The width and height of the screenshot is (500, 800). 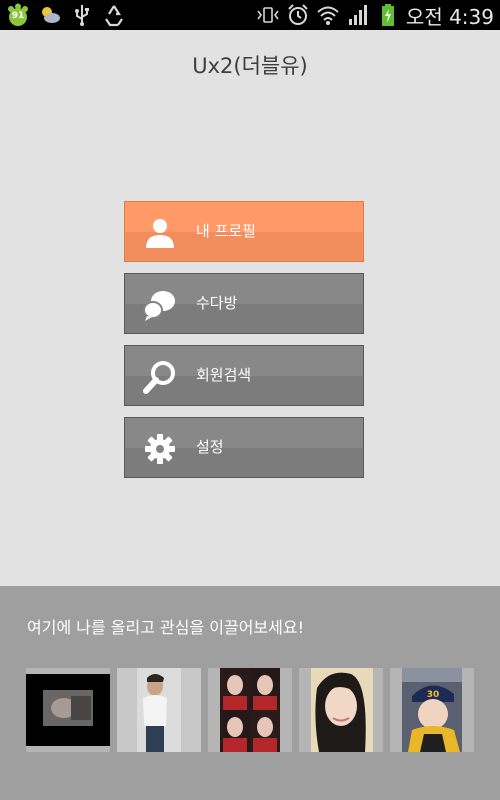 I want to click on system-icons: 오전 4:39, so click(x=375, y=15).